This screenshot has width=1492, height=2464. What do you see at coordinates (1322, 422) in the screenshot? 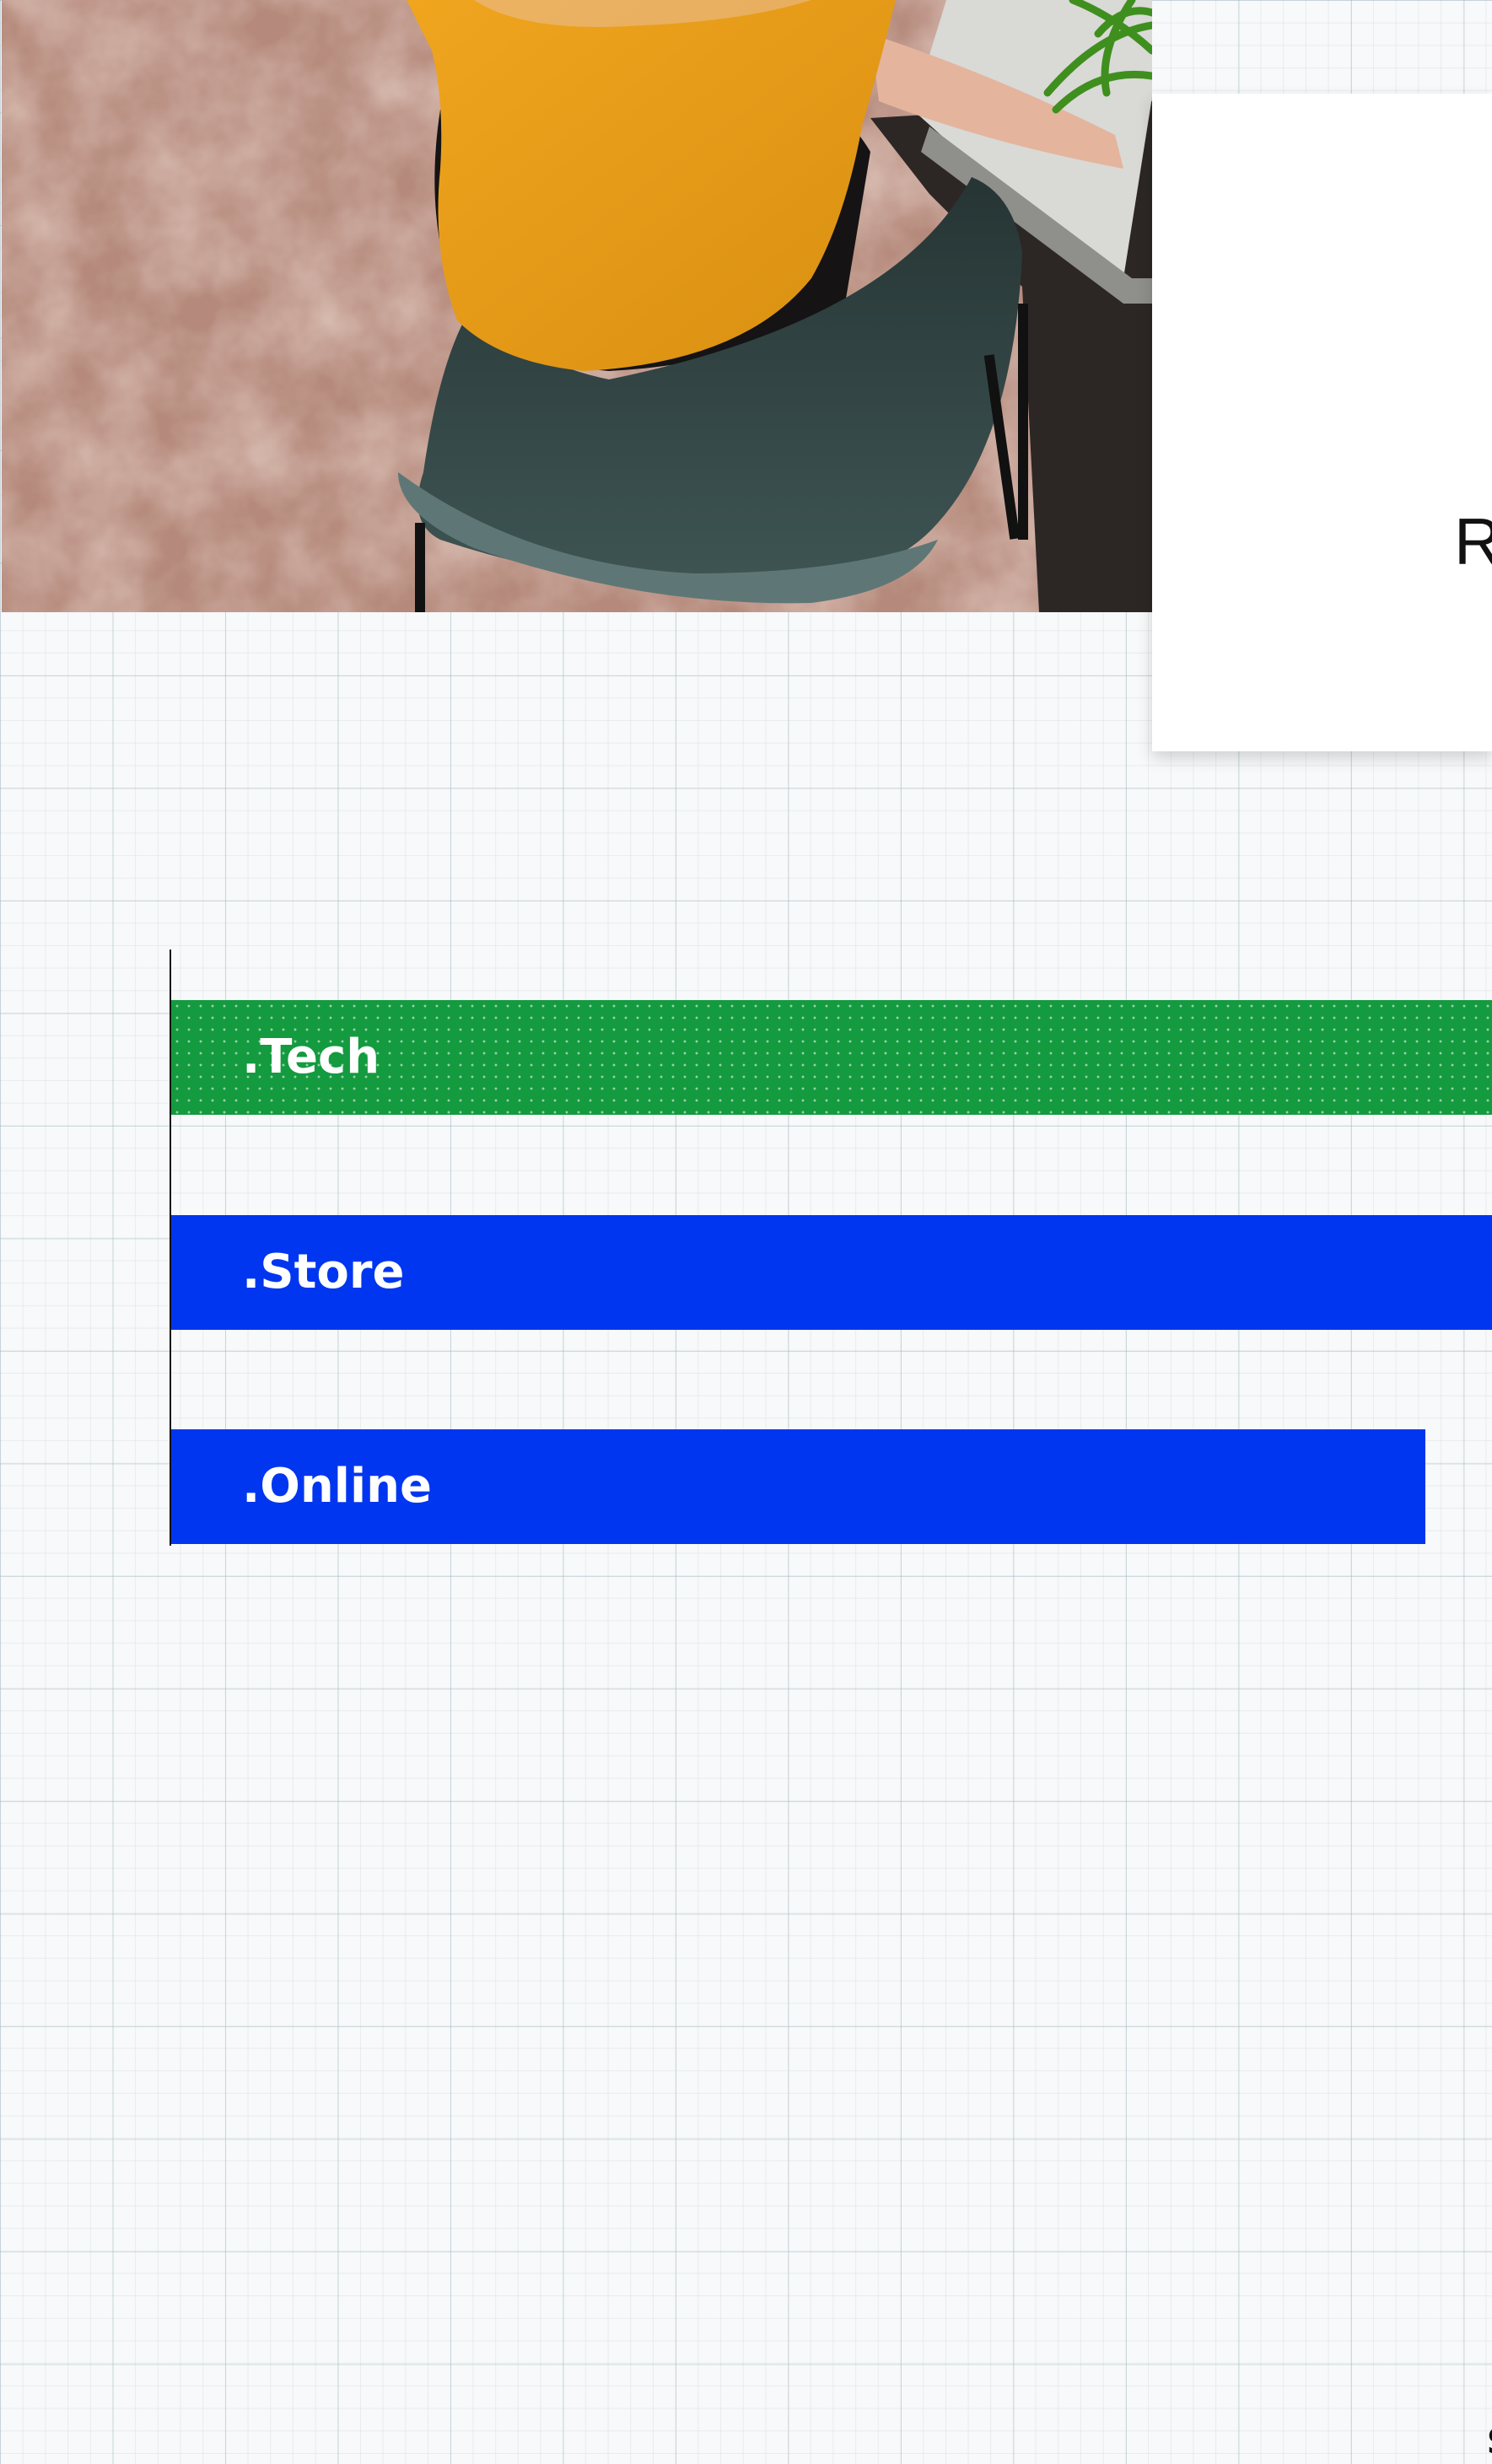
I see `info-card: R` at bounding box center [1322, 422].